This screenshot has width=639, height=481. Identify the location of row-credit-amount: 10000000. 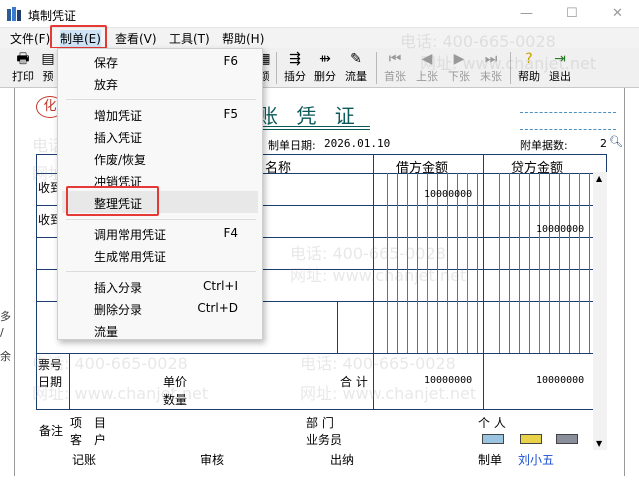
(560, 229).